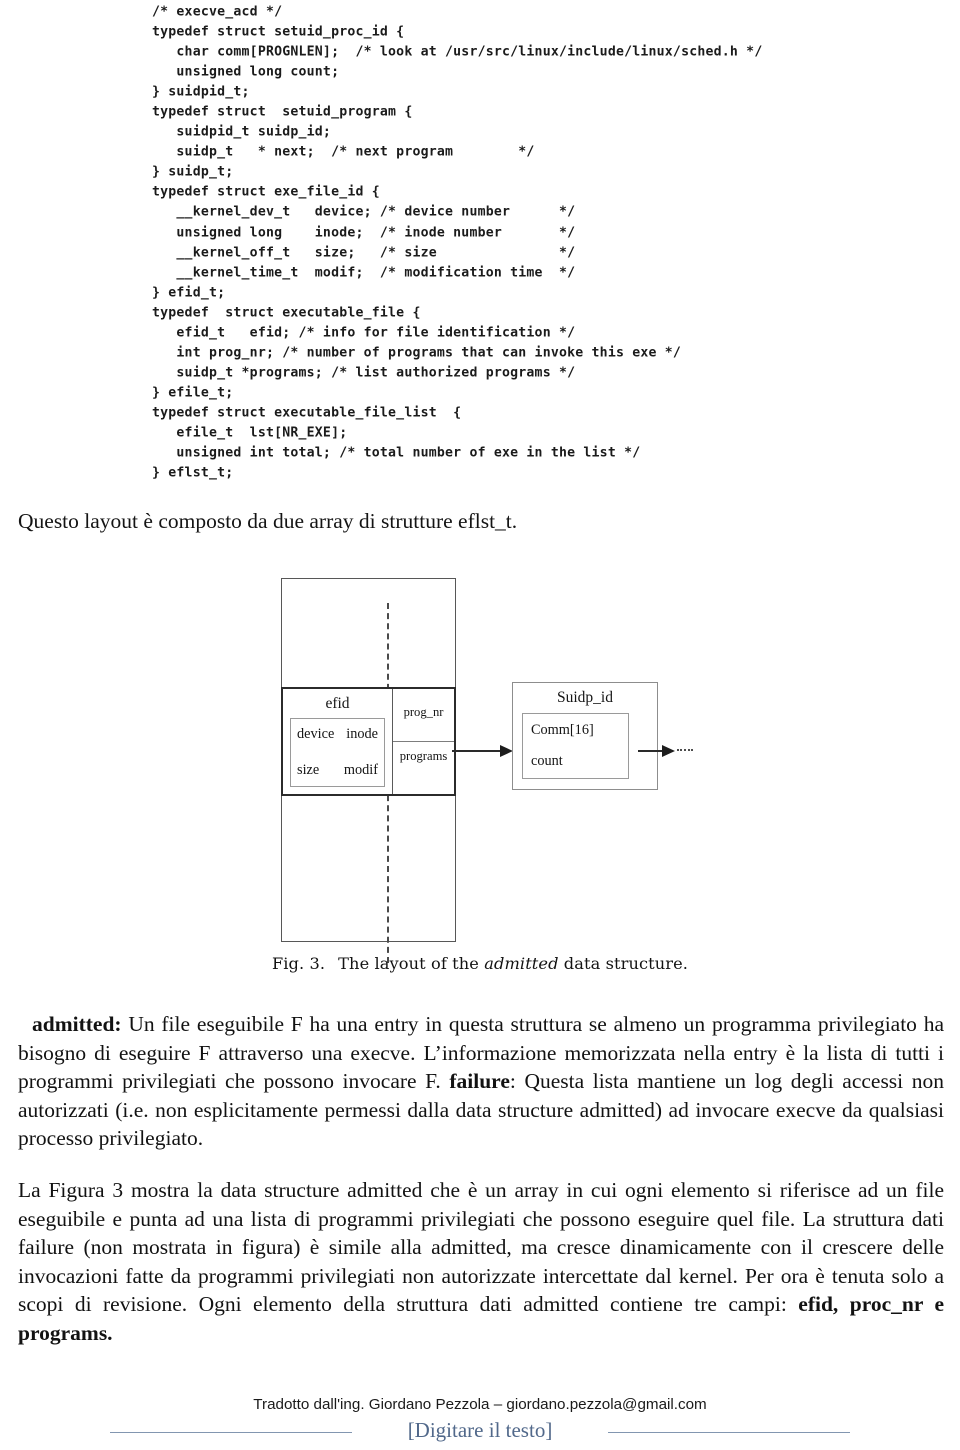  Describe the element at coordinates (411, 963) in the screenshot. I see `figure-caption-before: The layout of the` at that location.